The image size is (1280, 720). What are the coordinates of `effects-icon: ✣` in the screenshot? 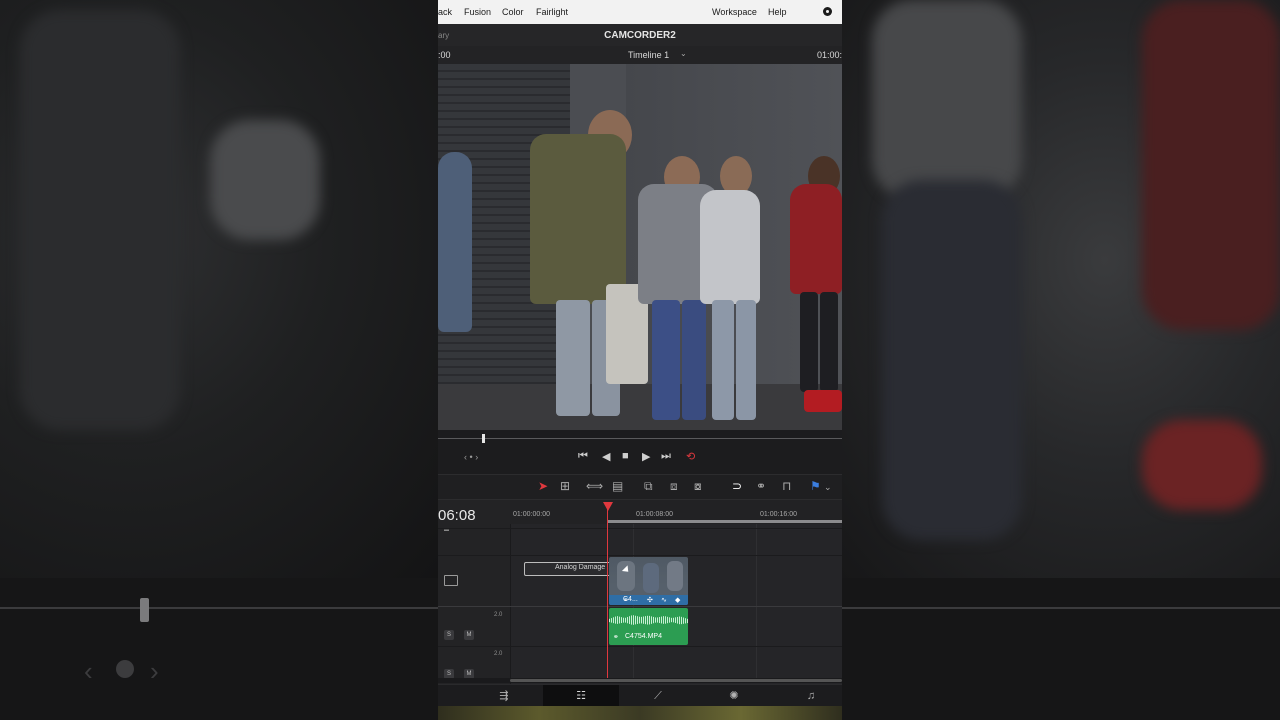 It's located at (650, 600).